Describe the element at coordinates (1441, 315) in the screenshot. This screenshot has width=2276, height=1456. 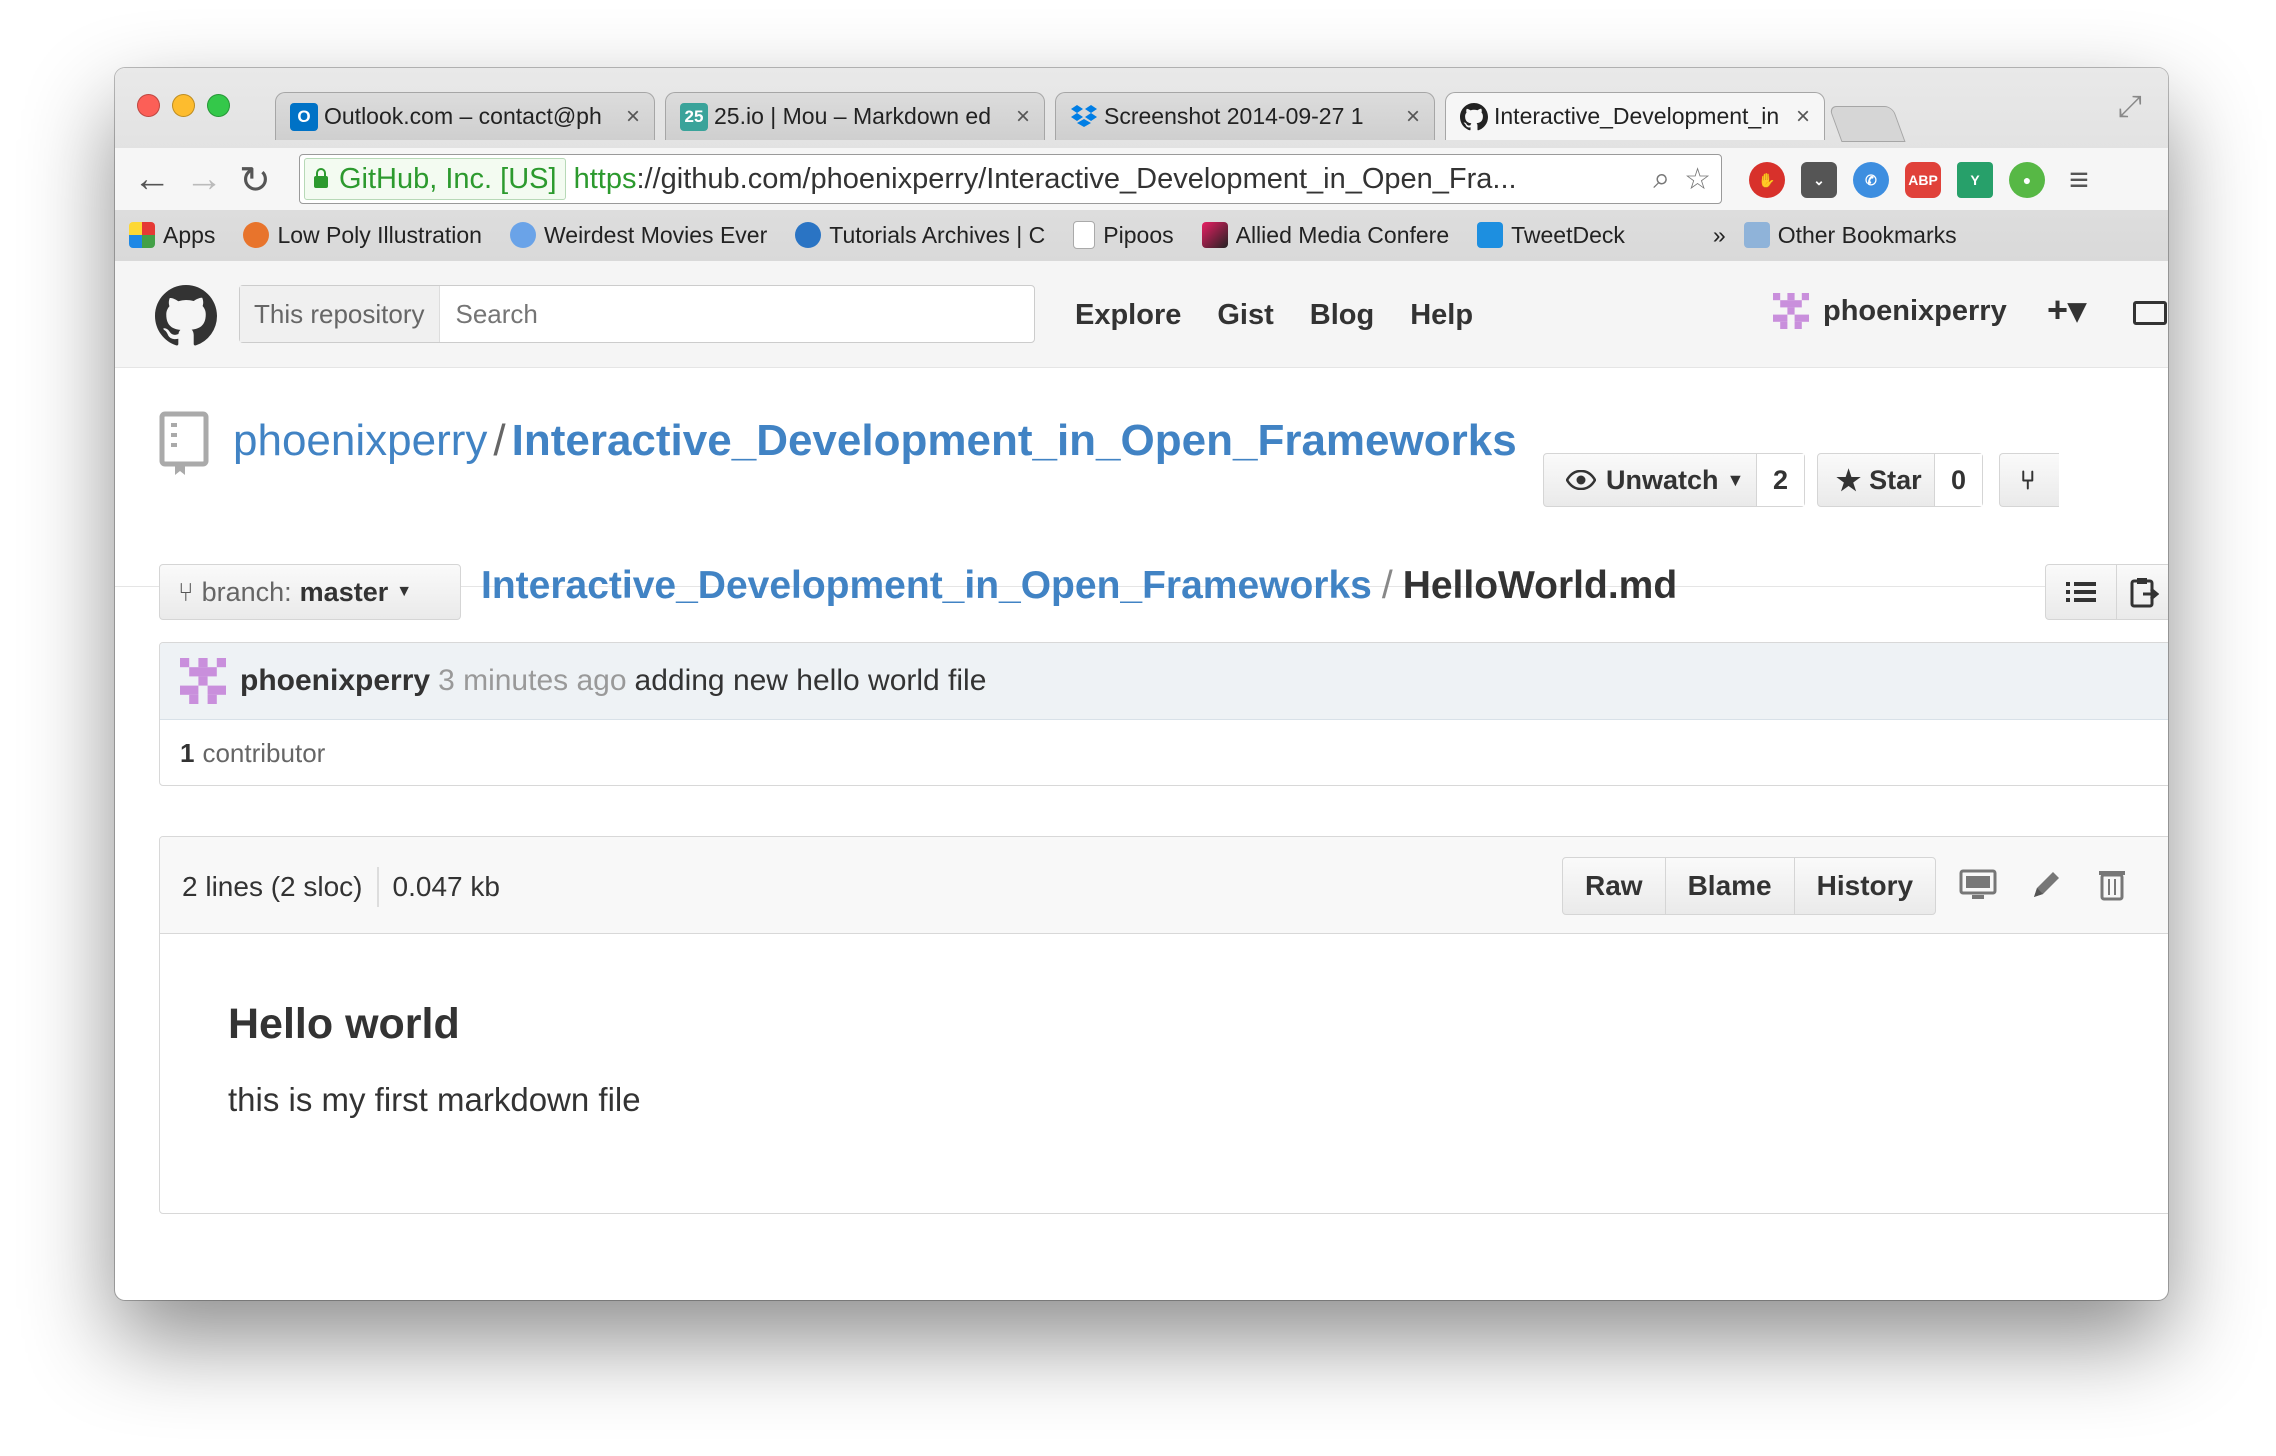
I see `nav-help: Help` at that location.